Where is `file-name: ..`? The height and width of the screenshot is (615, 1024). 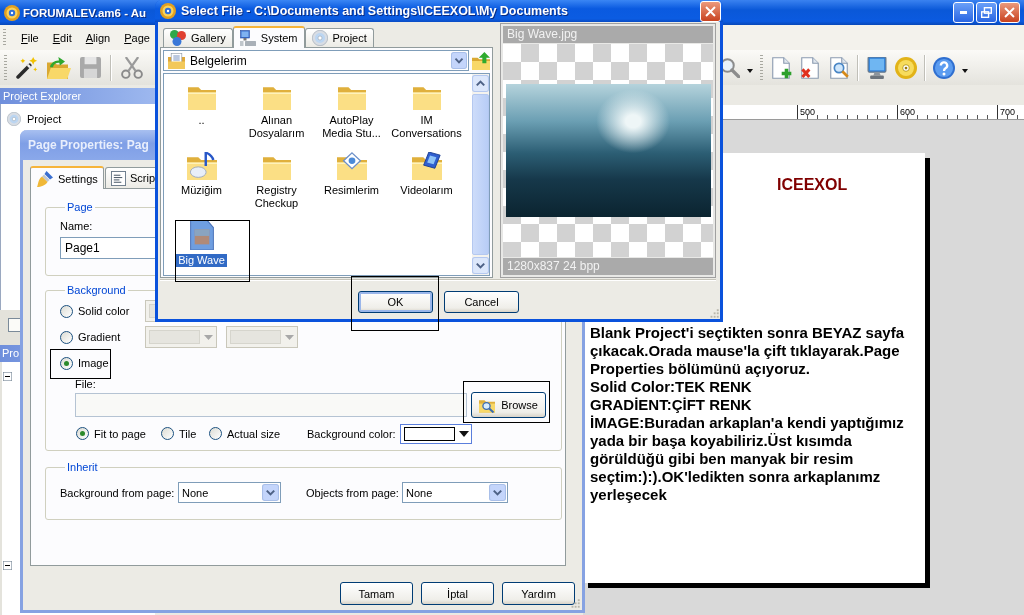
file-name: .. is located at coordinates (201, 120).